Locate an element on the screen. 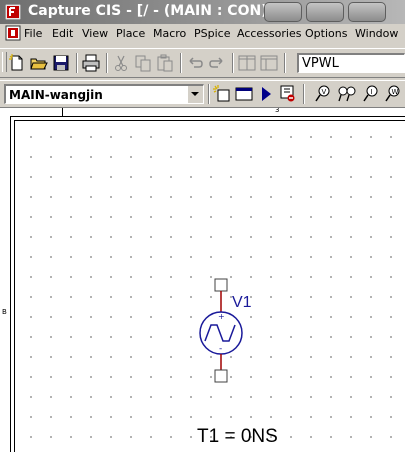 The image size is (405, 452). current-marker-icon: I is located at coordinates (371, 94).